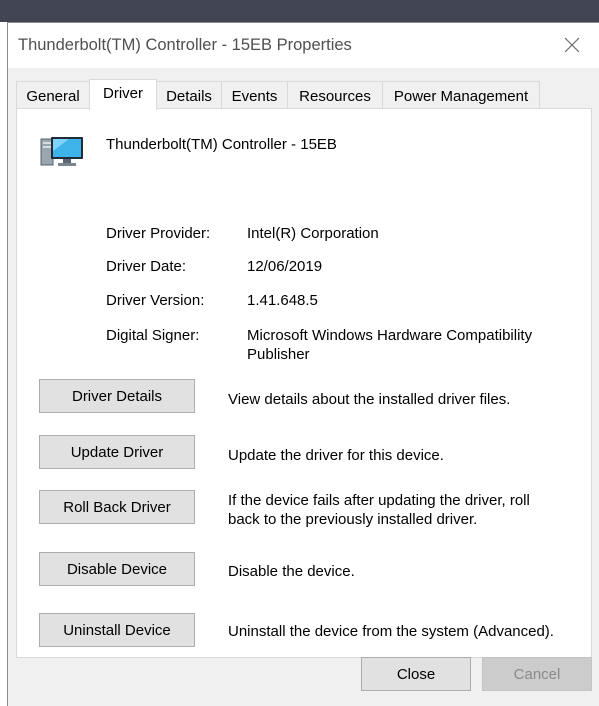 This screenshot has height=706, width=599. Describe the element at coordinates (117, 507) in the screenshot. I see `roll-back-driver-button: Roll Back Driver` at that location.